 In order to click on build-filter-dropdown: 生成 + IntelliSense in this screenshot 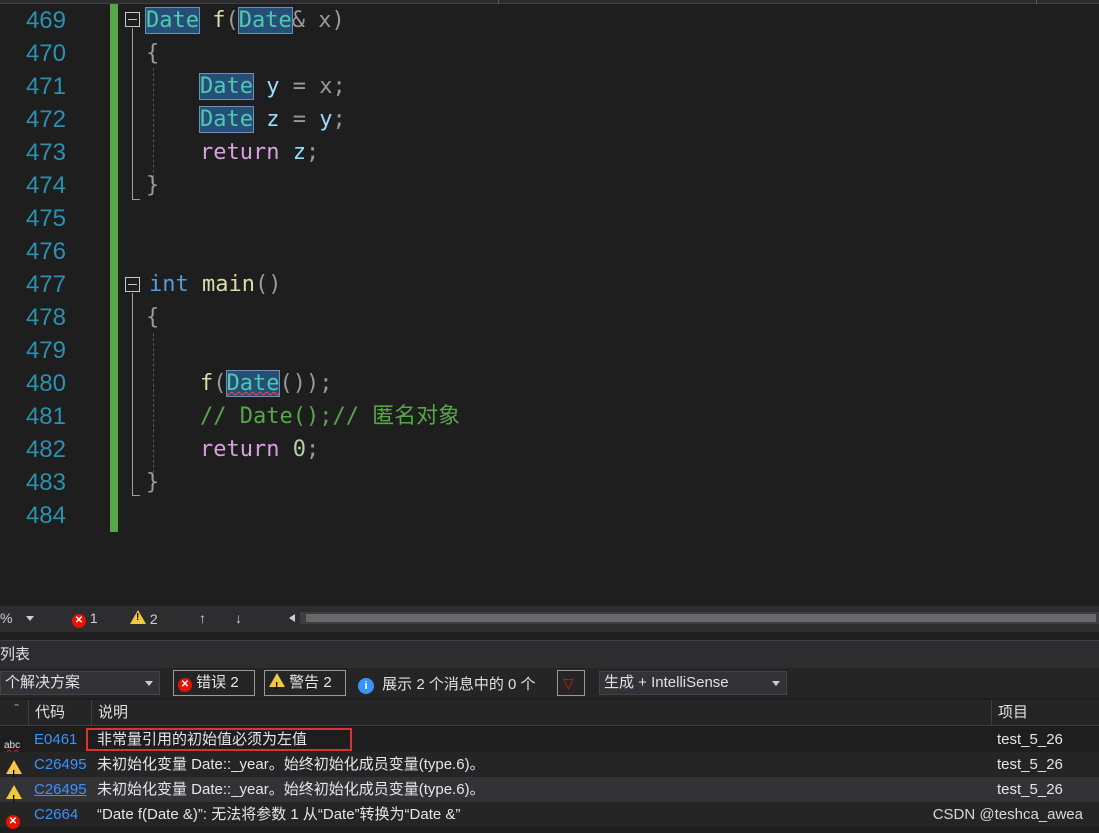, I will do `click(693, 683)`.